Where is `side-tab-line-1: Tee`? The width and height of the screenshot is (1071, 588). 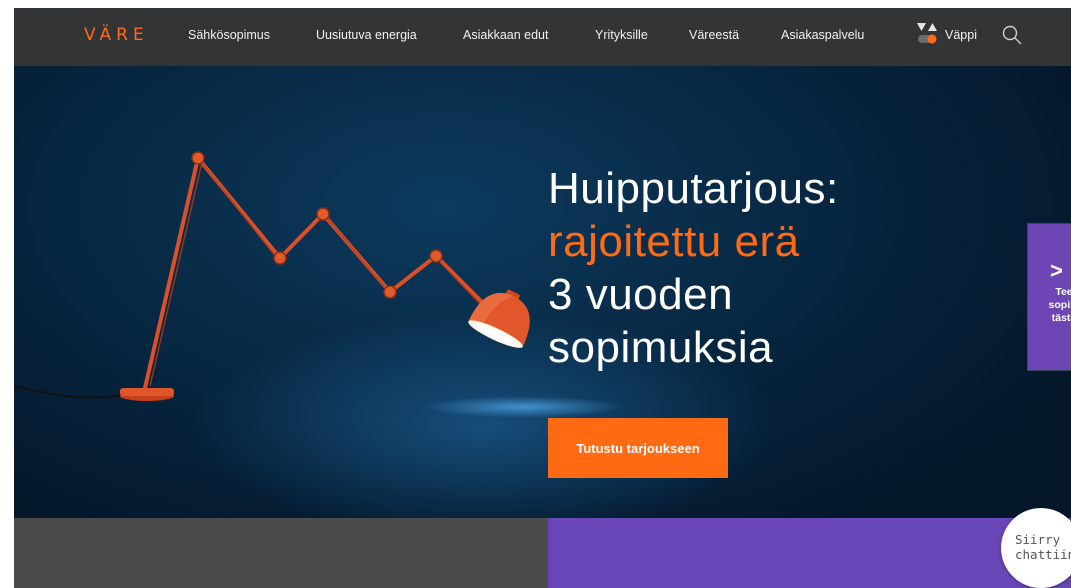
side-tab-line-1: Tee is located at coordinates (1063, 292).